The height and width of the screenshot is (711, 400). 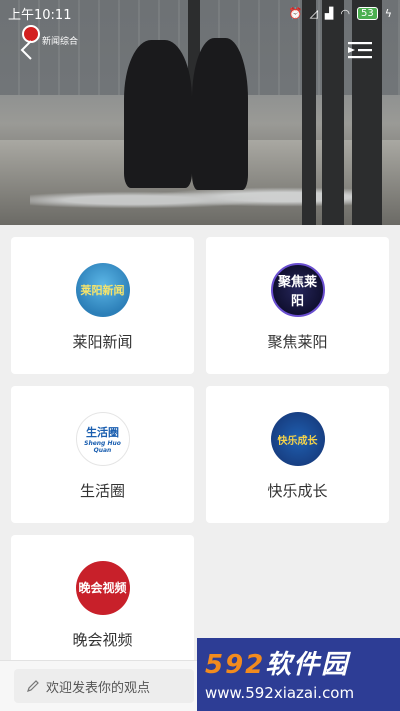 I want to click on pencil-icon, so click(x=33, y=686).